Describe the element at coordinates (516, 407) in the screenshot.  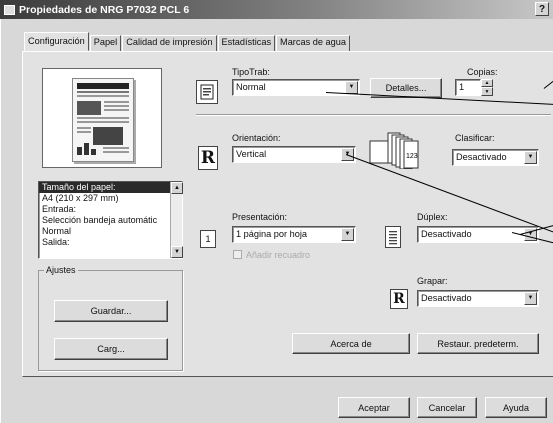
I see `help-button: Ayuda` at that location.